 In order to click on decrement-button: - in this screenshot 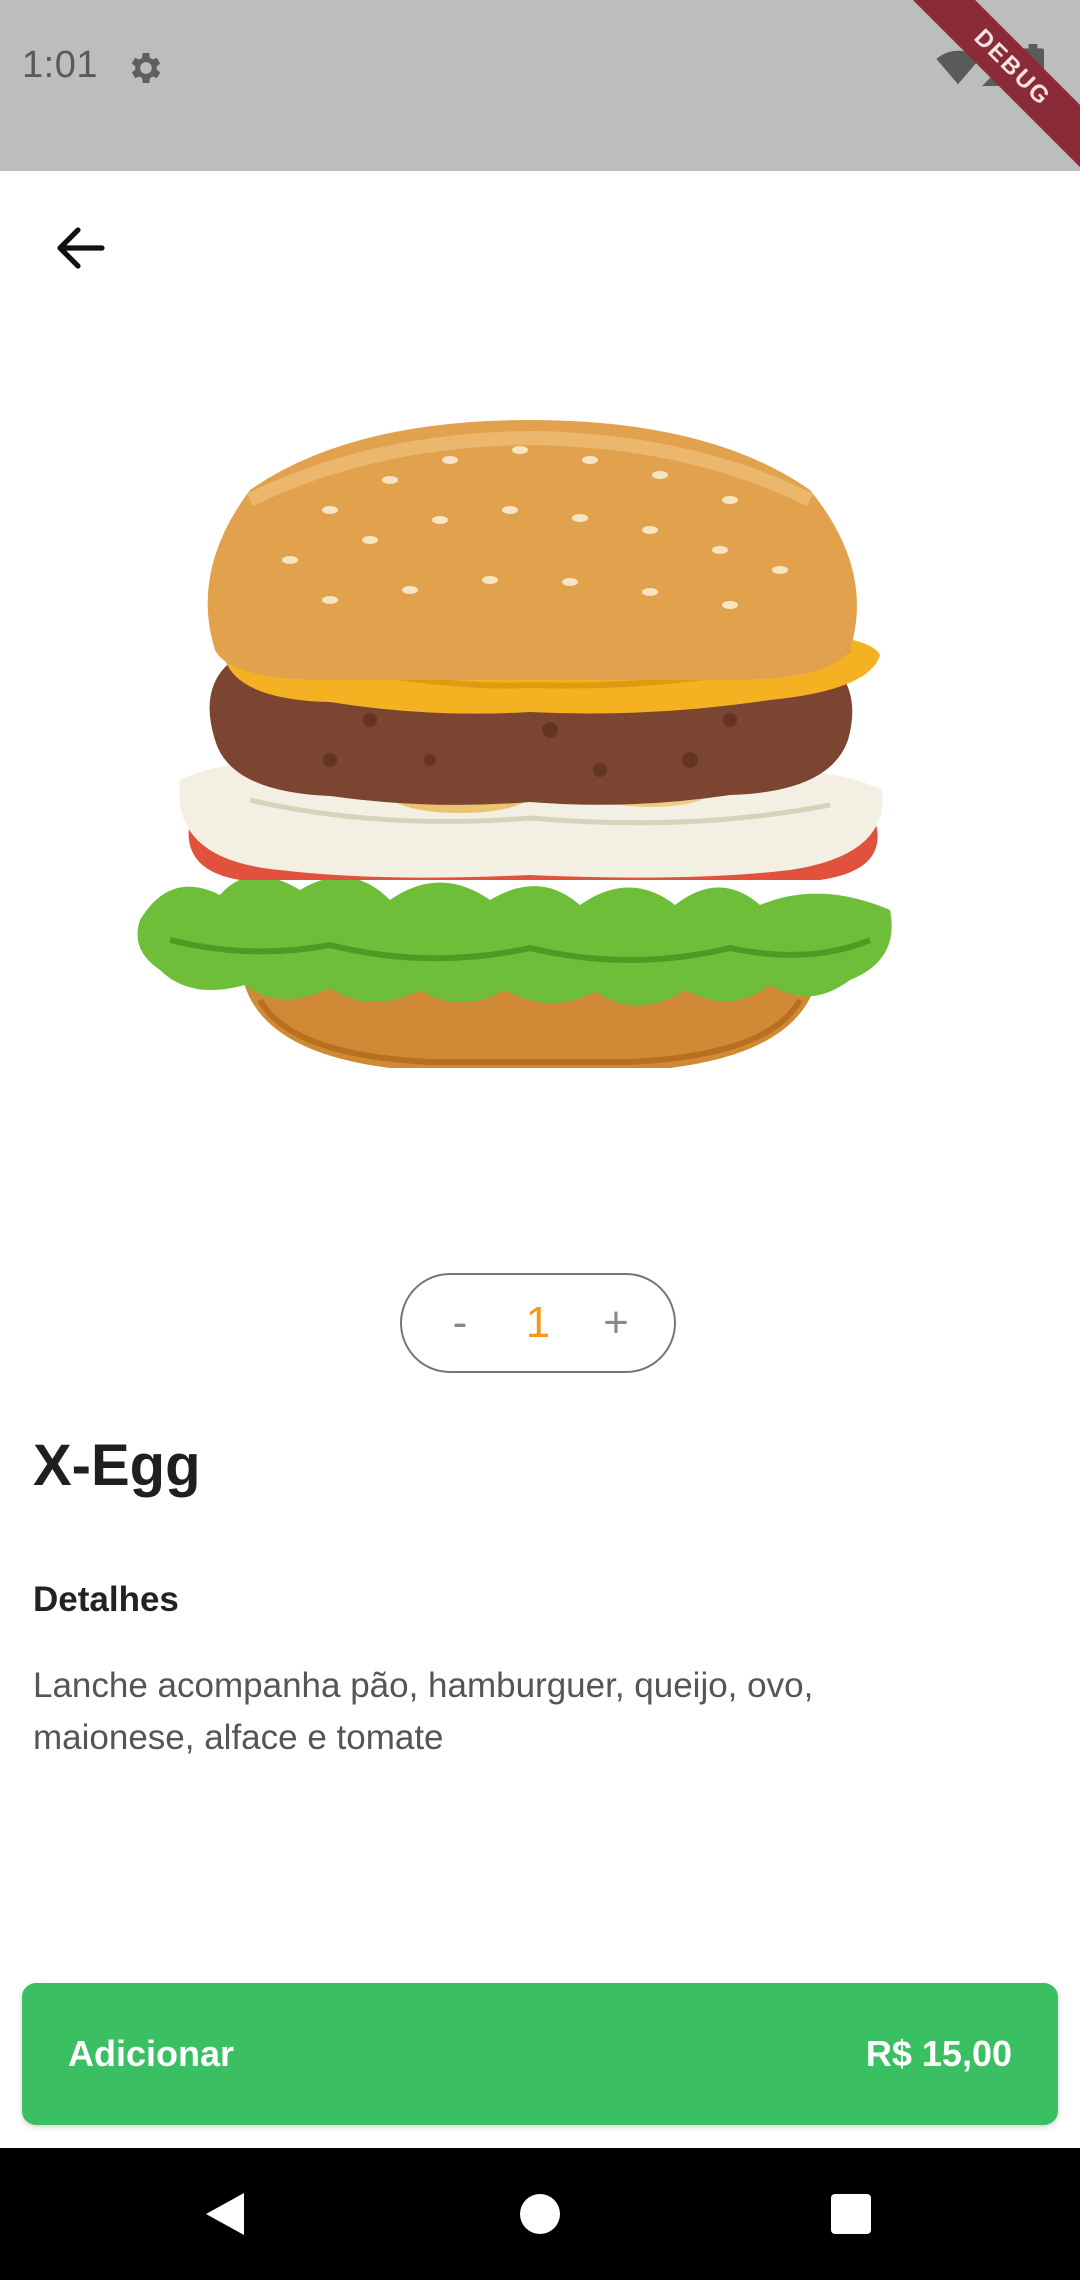, I will do `click(460, 1323)`.